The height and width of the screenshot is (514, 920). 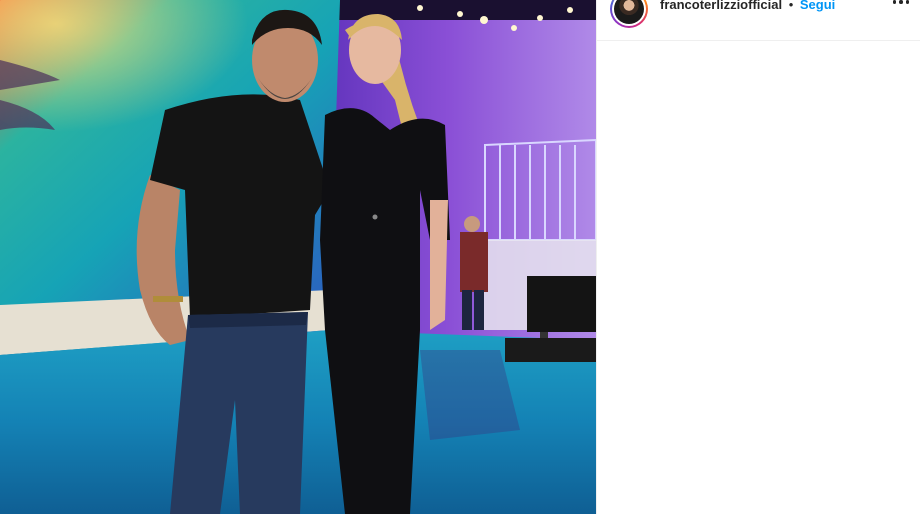 I want to click on user-line: francoterlizziofficial • Segui, so click(x=747, y=6).